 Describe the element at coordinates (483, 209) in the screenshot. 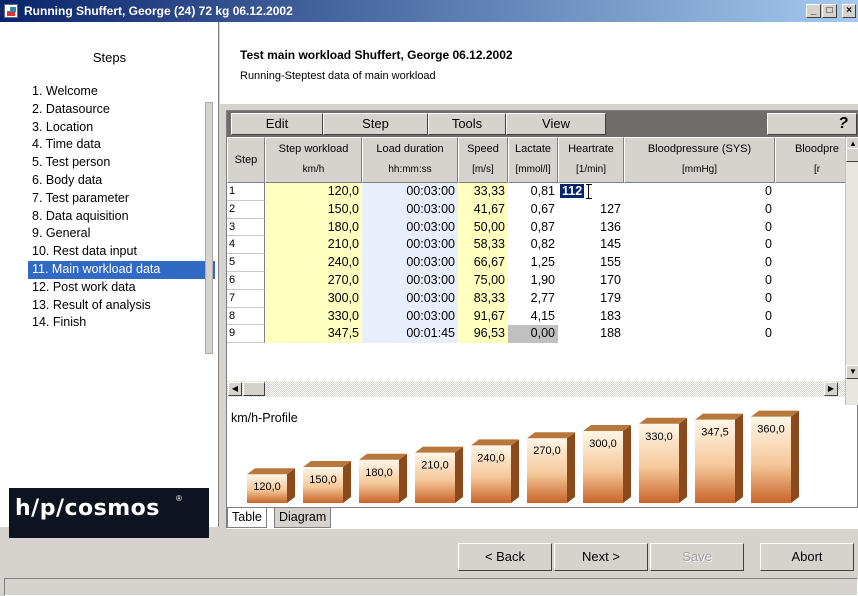

I see `speed-cell: 41,67` at that location.